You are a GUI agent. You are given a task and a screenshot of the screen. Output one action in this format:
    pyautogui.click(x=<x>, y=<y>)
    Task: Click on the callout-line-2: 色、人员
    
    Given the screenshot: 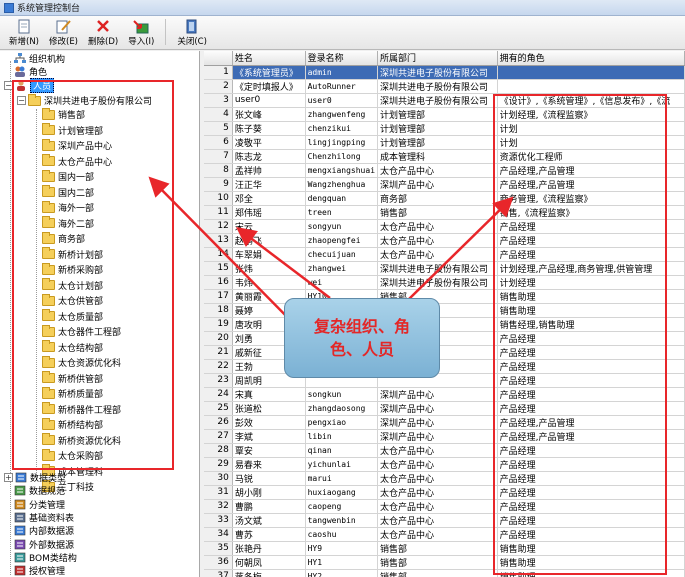 What is the action you would take?
    pyautogui.click(x=361, y=349)
    